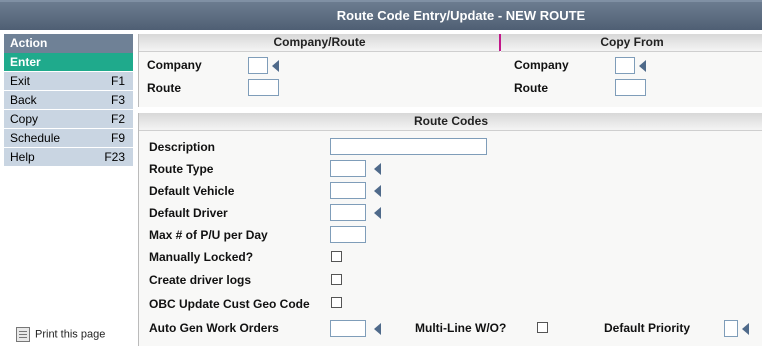 The image size is (762, 348). What do you see at coordinates (541, 65) in the screenshot?
I see `copy-company-label: Company` at bounding box center [541, 65].